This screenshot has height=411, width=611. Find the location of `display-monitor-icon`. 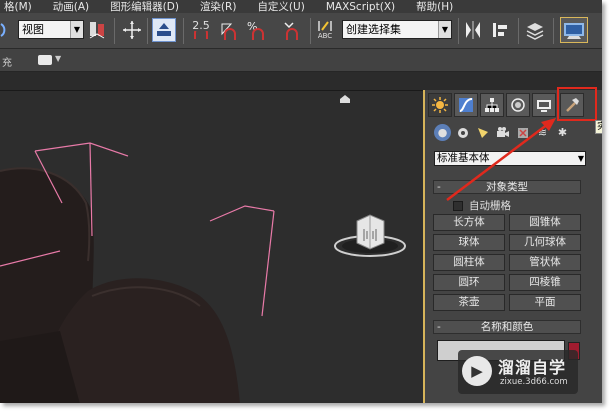

display-monitor-icon is located at coordinates (544, 106).